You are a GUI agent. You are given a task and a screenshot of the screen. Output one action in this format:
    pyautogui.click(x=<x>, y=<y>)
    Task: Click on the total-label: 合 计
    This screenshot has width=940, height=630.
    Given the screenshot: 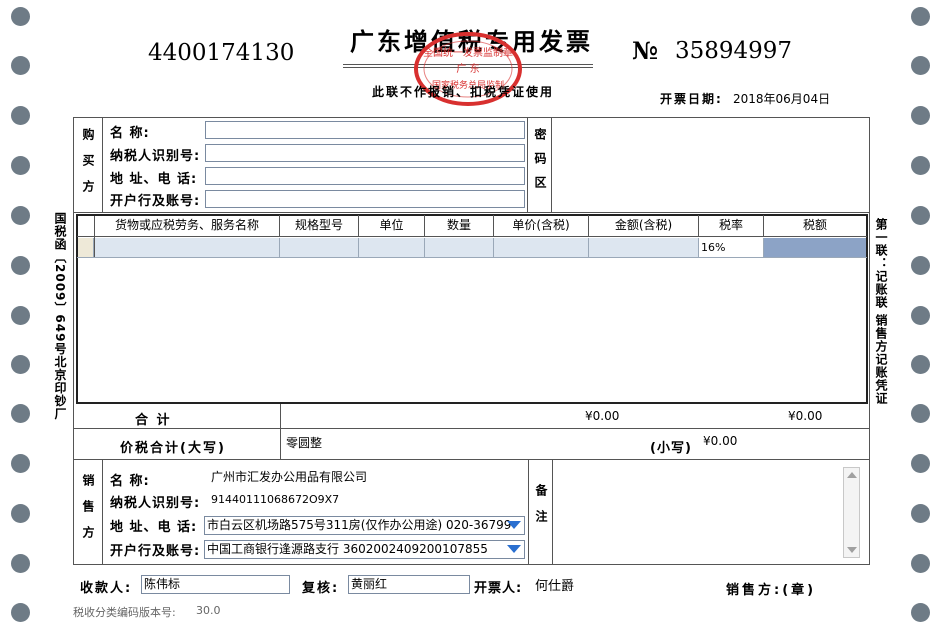 What is the action you would take?
    pyautogui.click(x=153, y=420)
    